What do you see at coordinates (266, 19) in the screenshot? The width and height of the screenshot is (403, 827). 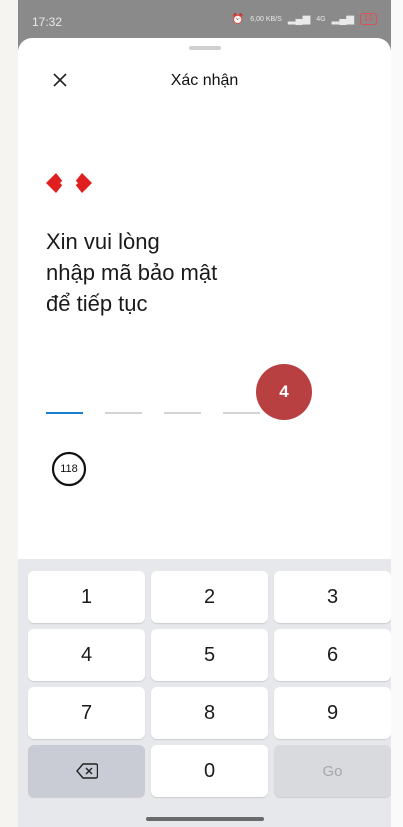 I see `net-speed: 6,00 KB/S` at bounding box center [266, 19].